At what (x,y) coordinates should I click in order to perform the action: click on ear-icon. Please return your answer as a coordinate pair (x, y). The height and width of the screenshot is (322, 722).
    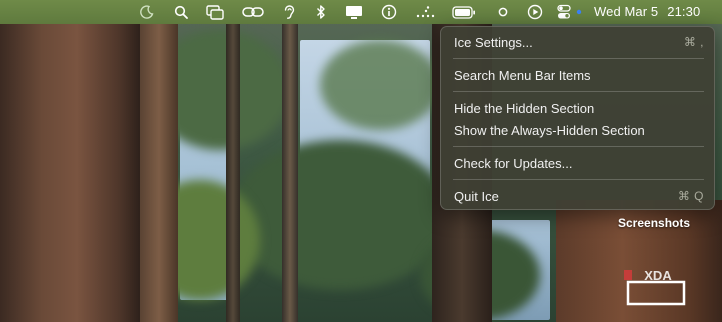
    Looking at the image, I should click on (289, 12).